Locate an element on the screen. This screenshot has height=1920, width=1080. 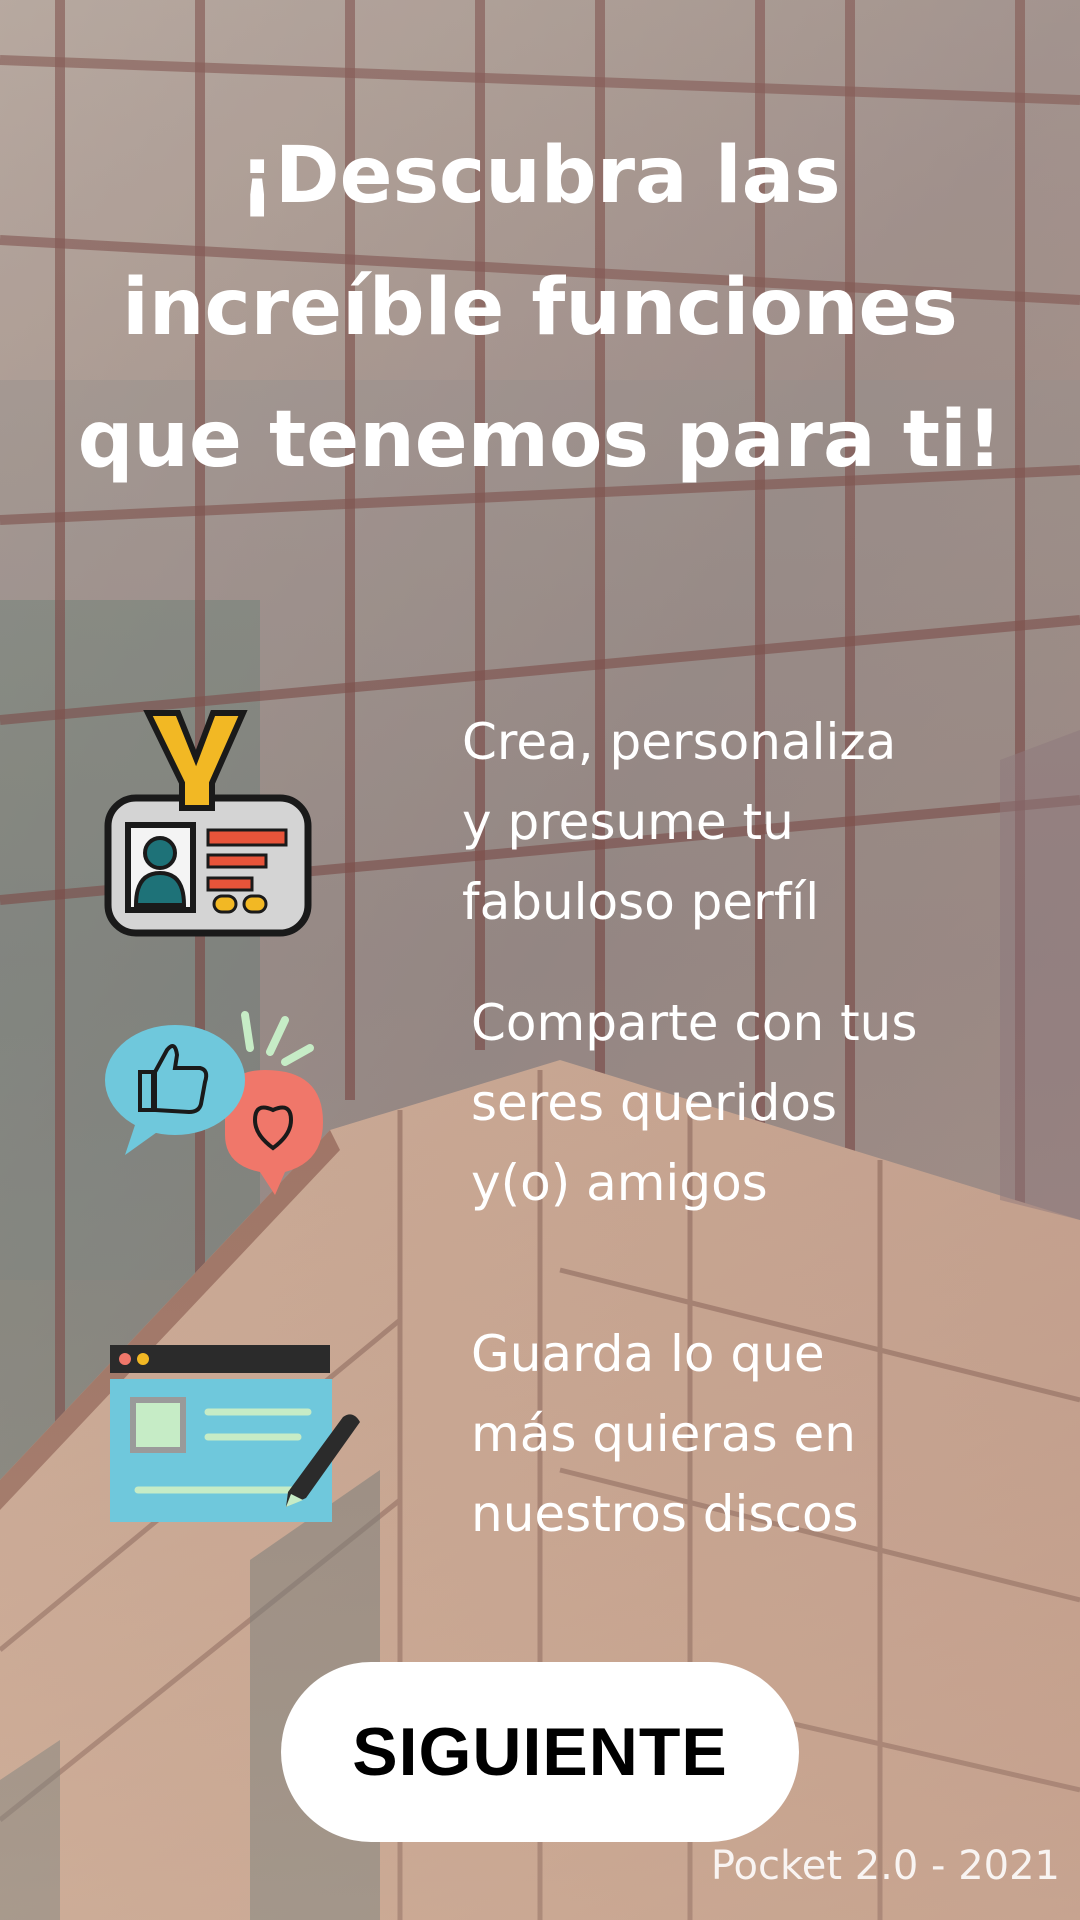
title-line: ¡Descubra las is located at coordinates (540, 176).